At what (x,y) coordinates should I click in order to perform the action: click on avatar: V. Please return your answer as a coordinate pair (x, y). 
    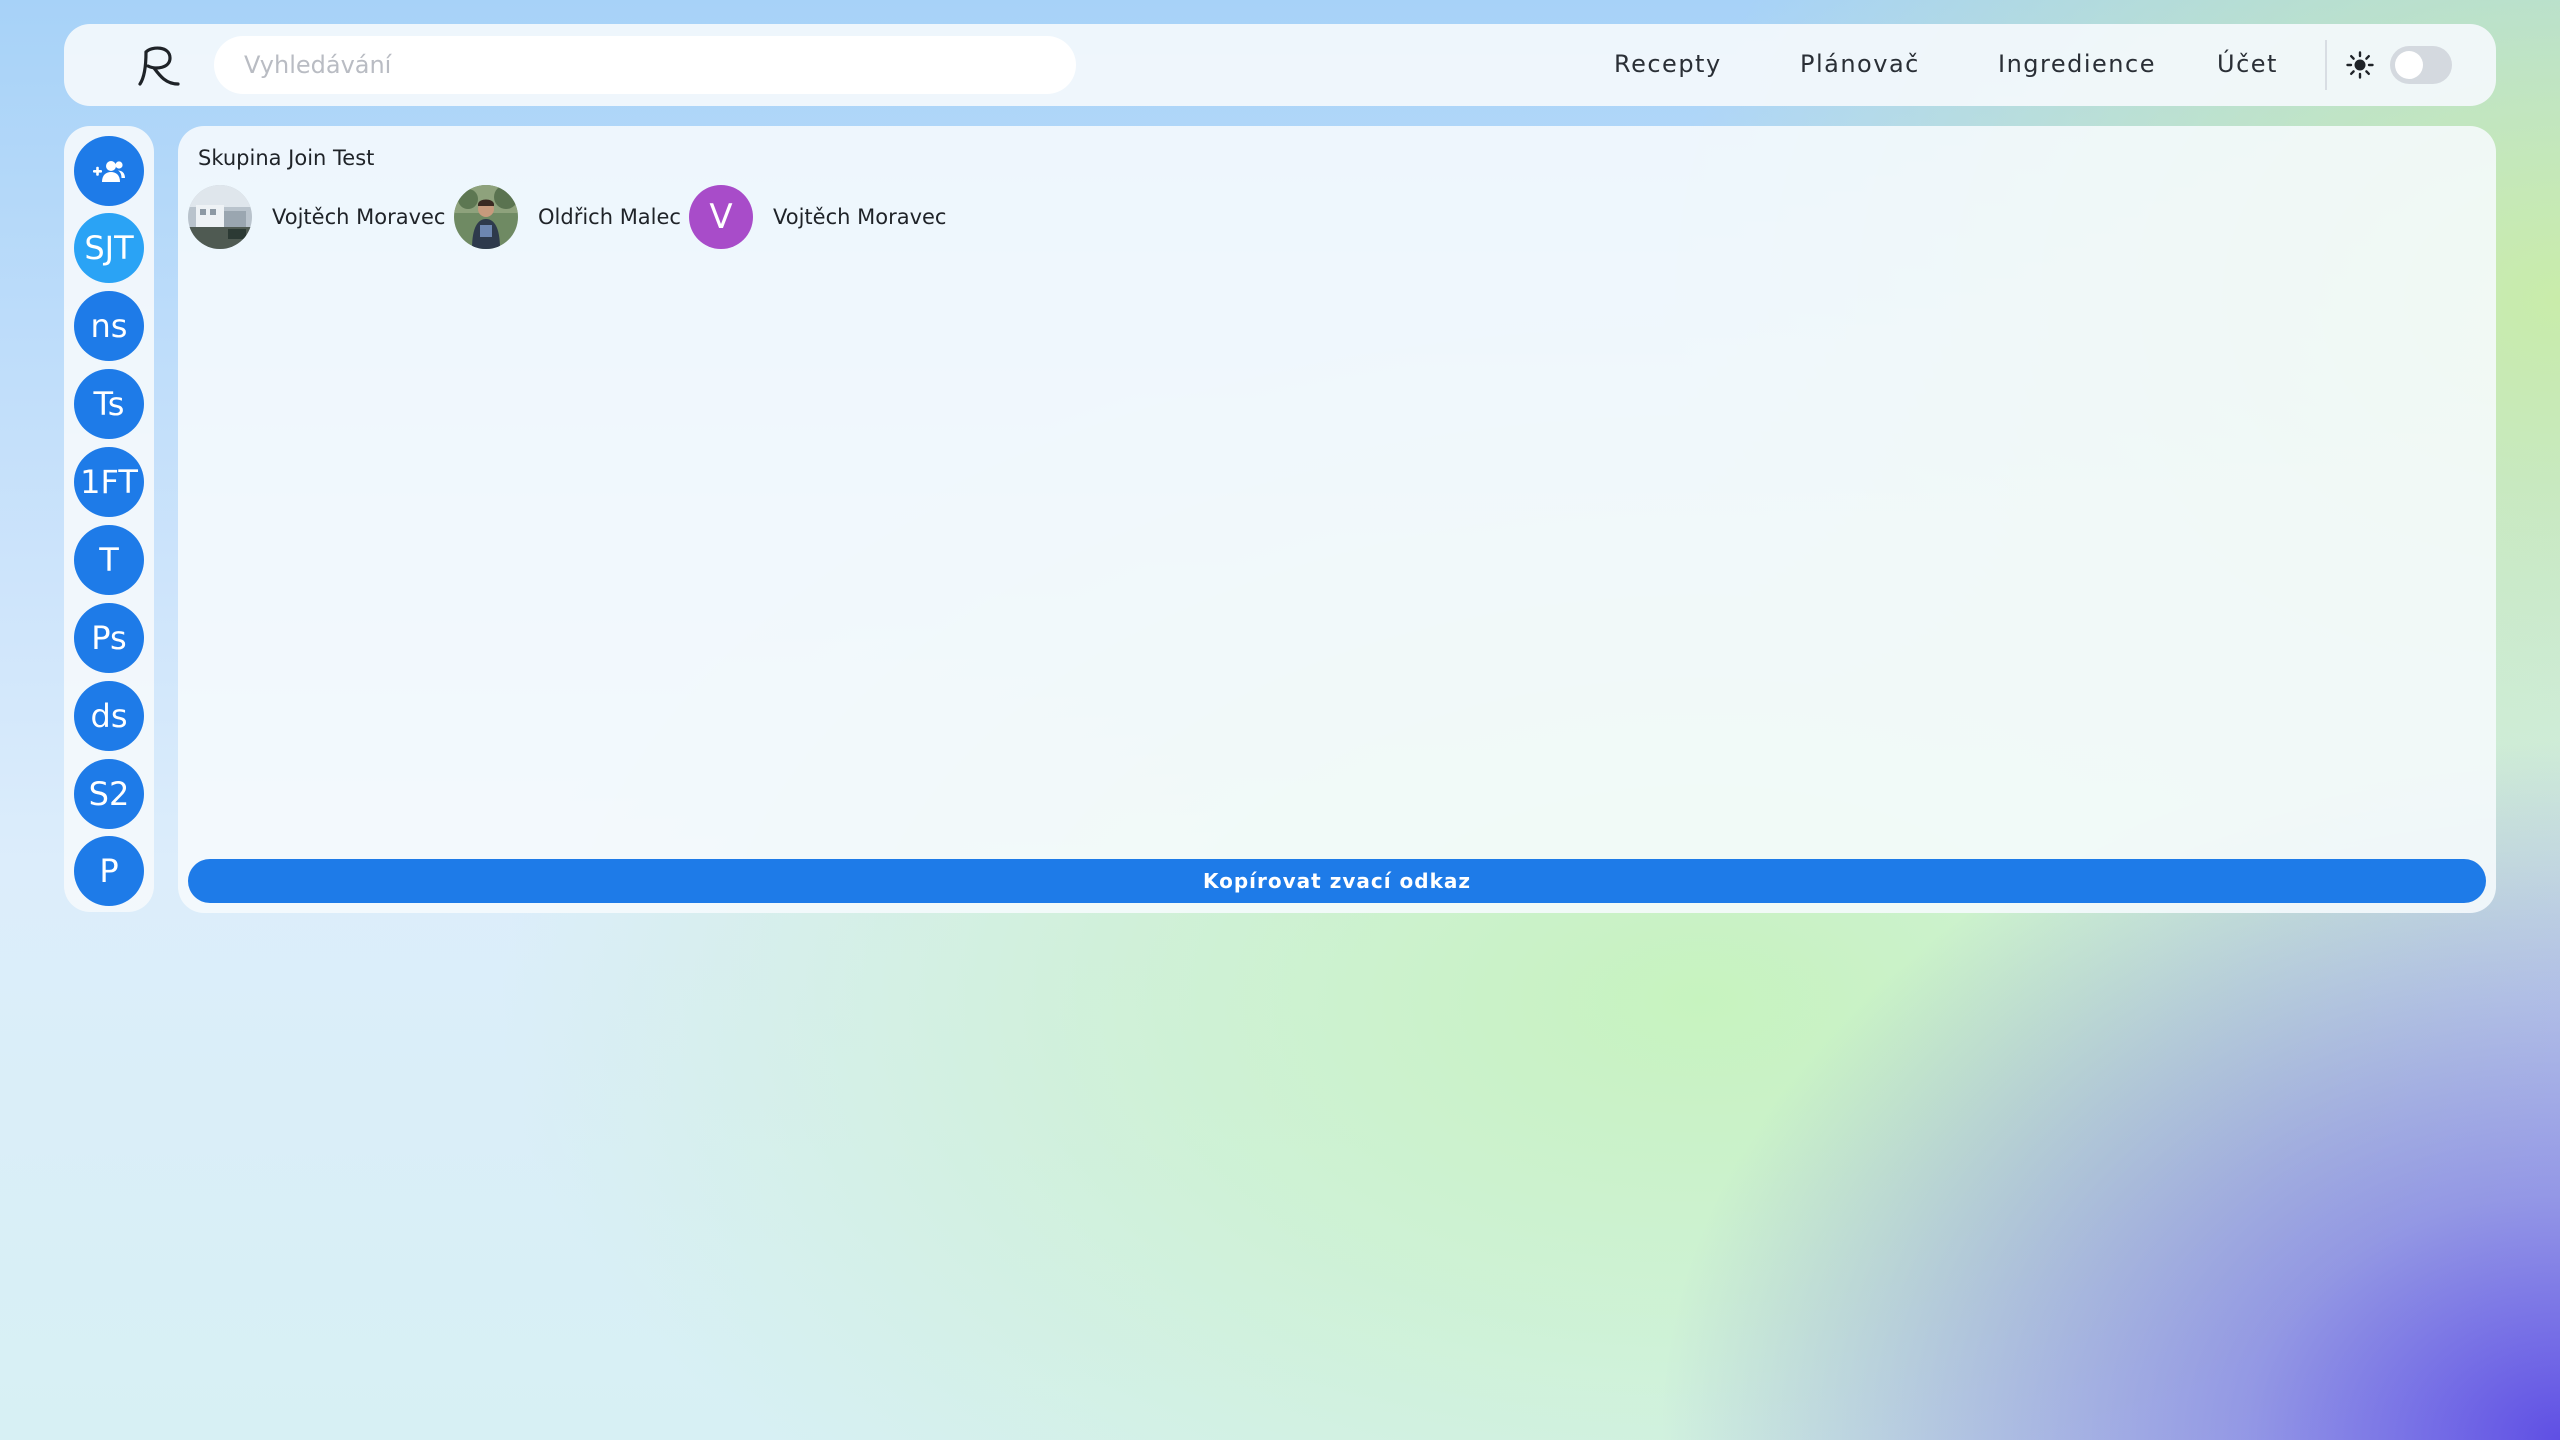
    Looking at the image, I should click on (721, 217).